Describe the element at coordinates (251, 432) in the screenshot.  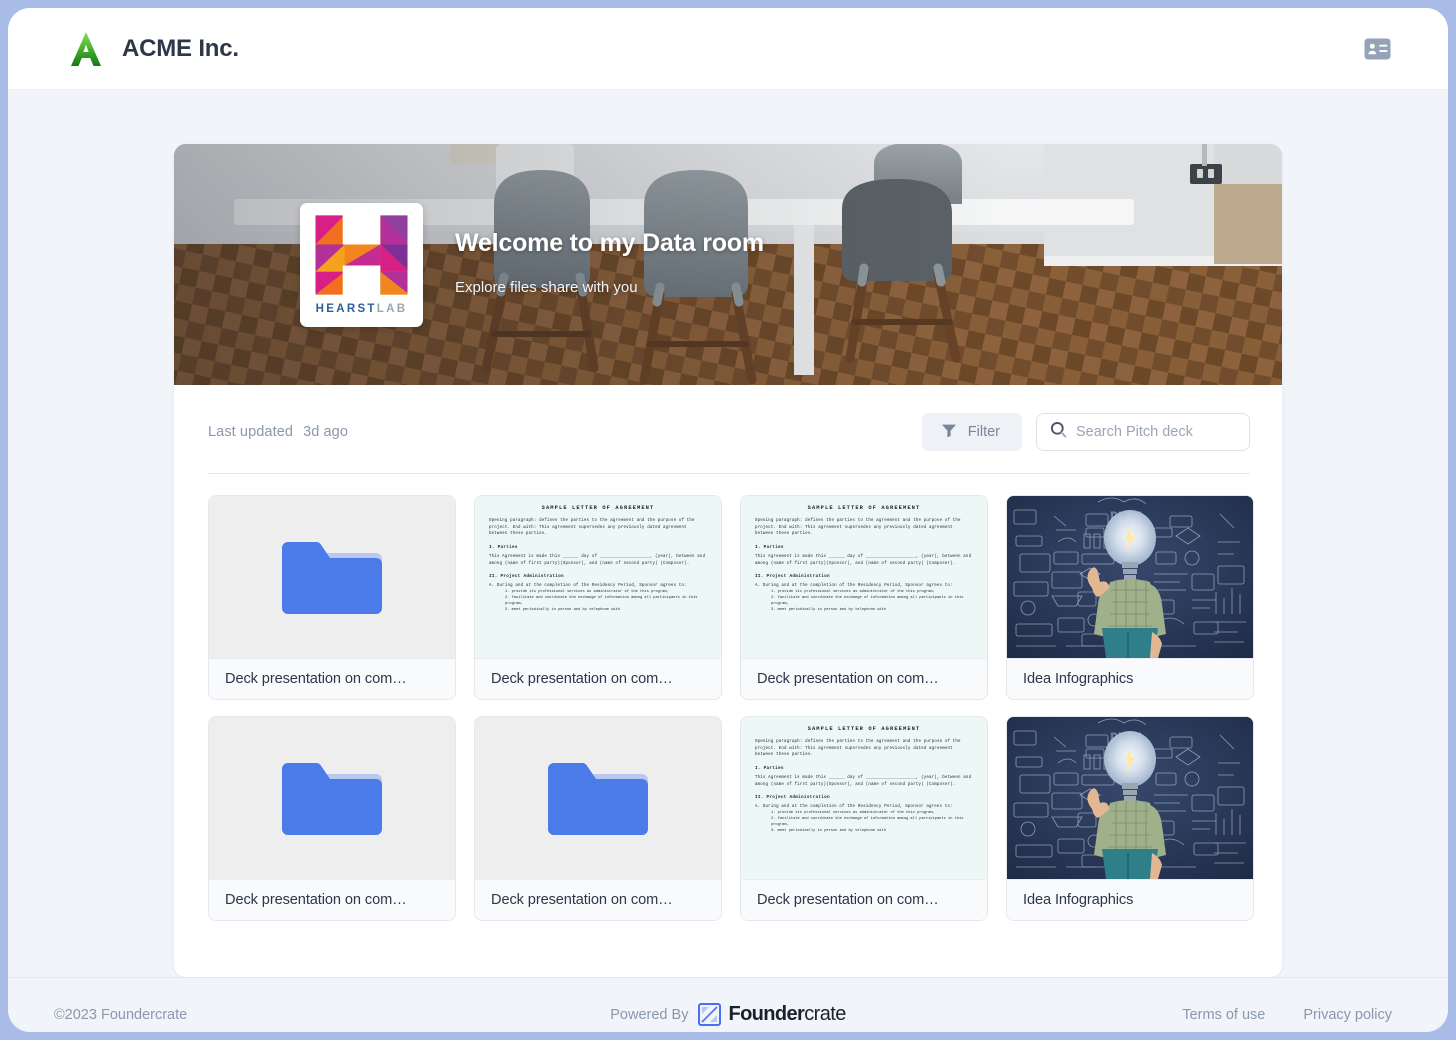
I see `last-updated-label: Last updated` at that location.